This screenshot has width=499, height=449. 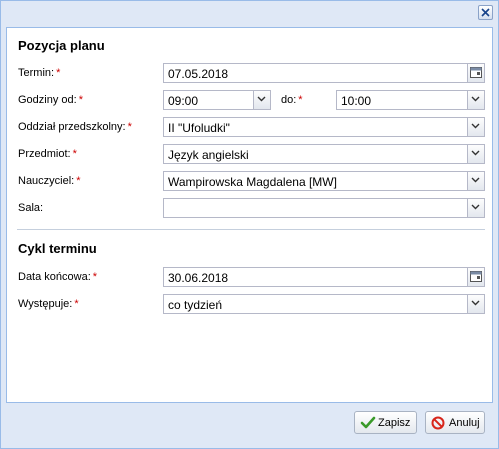 I want to click on do-label: do: *, so click(x=292, y=100).